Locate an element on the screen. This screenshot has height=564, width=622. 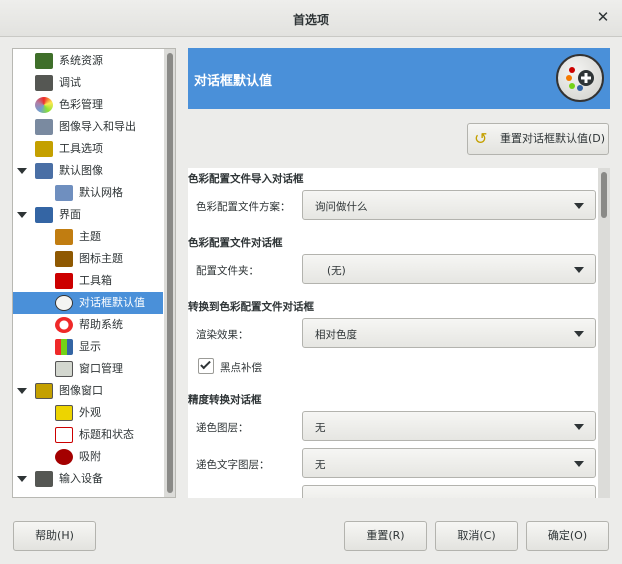
color-management-icon is located at coordinates (44, 105).